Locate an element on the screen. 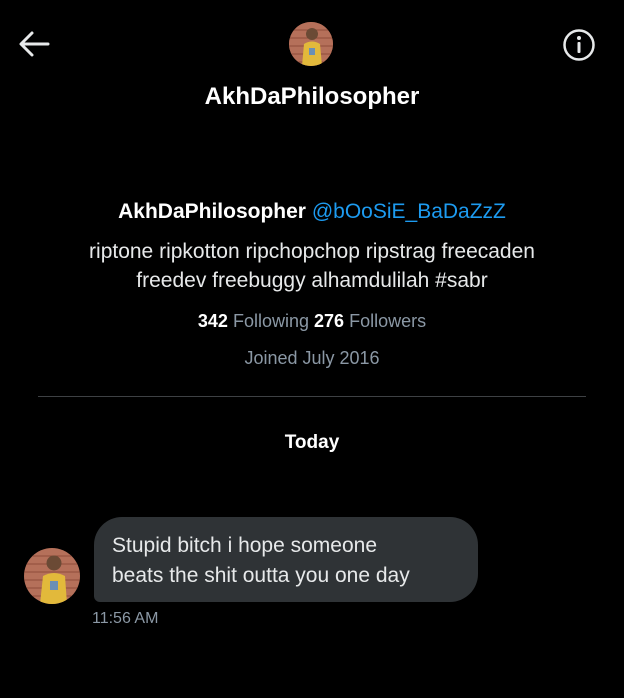 The image size is (624, 698). message-text-line: Stupid bitch i hope someone is located at coordinates (245, 545).